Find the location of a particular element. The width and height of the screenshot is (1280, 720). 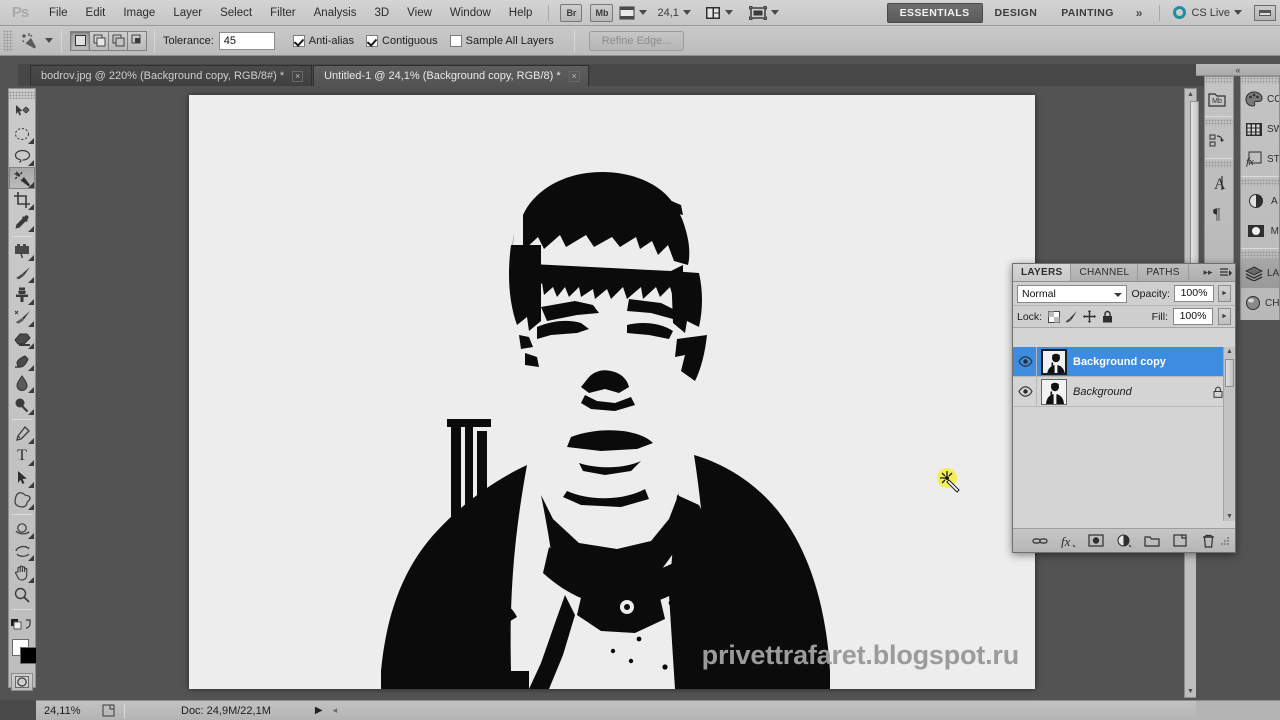

cs-live-button: CS Live is located at coordinates (1207, 12).